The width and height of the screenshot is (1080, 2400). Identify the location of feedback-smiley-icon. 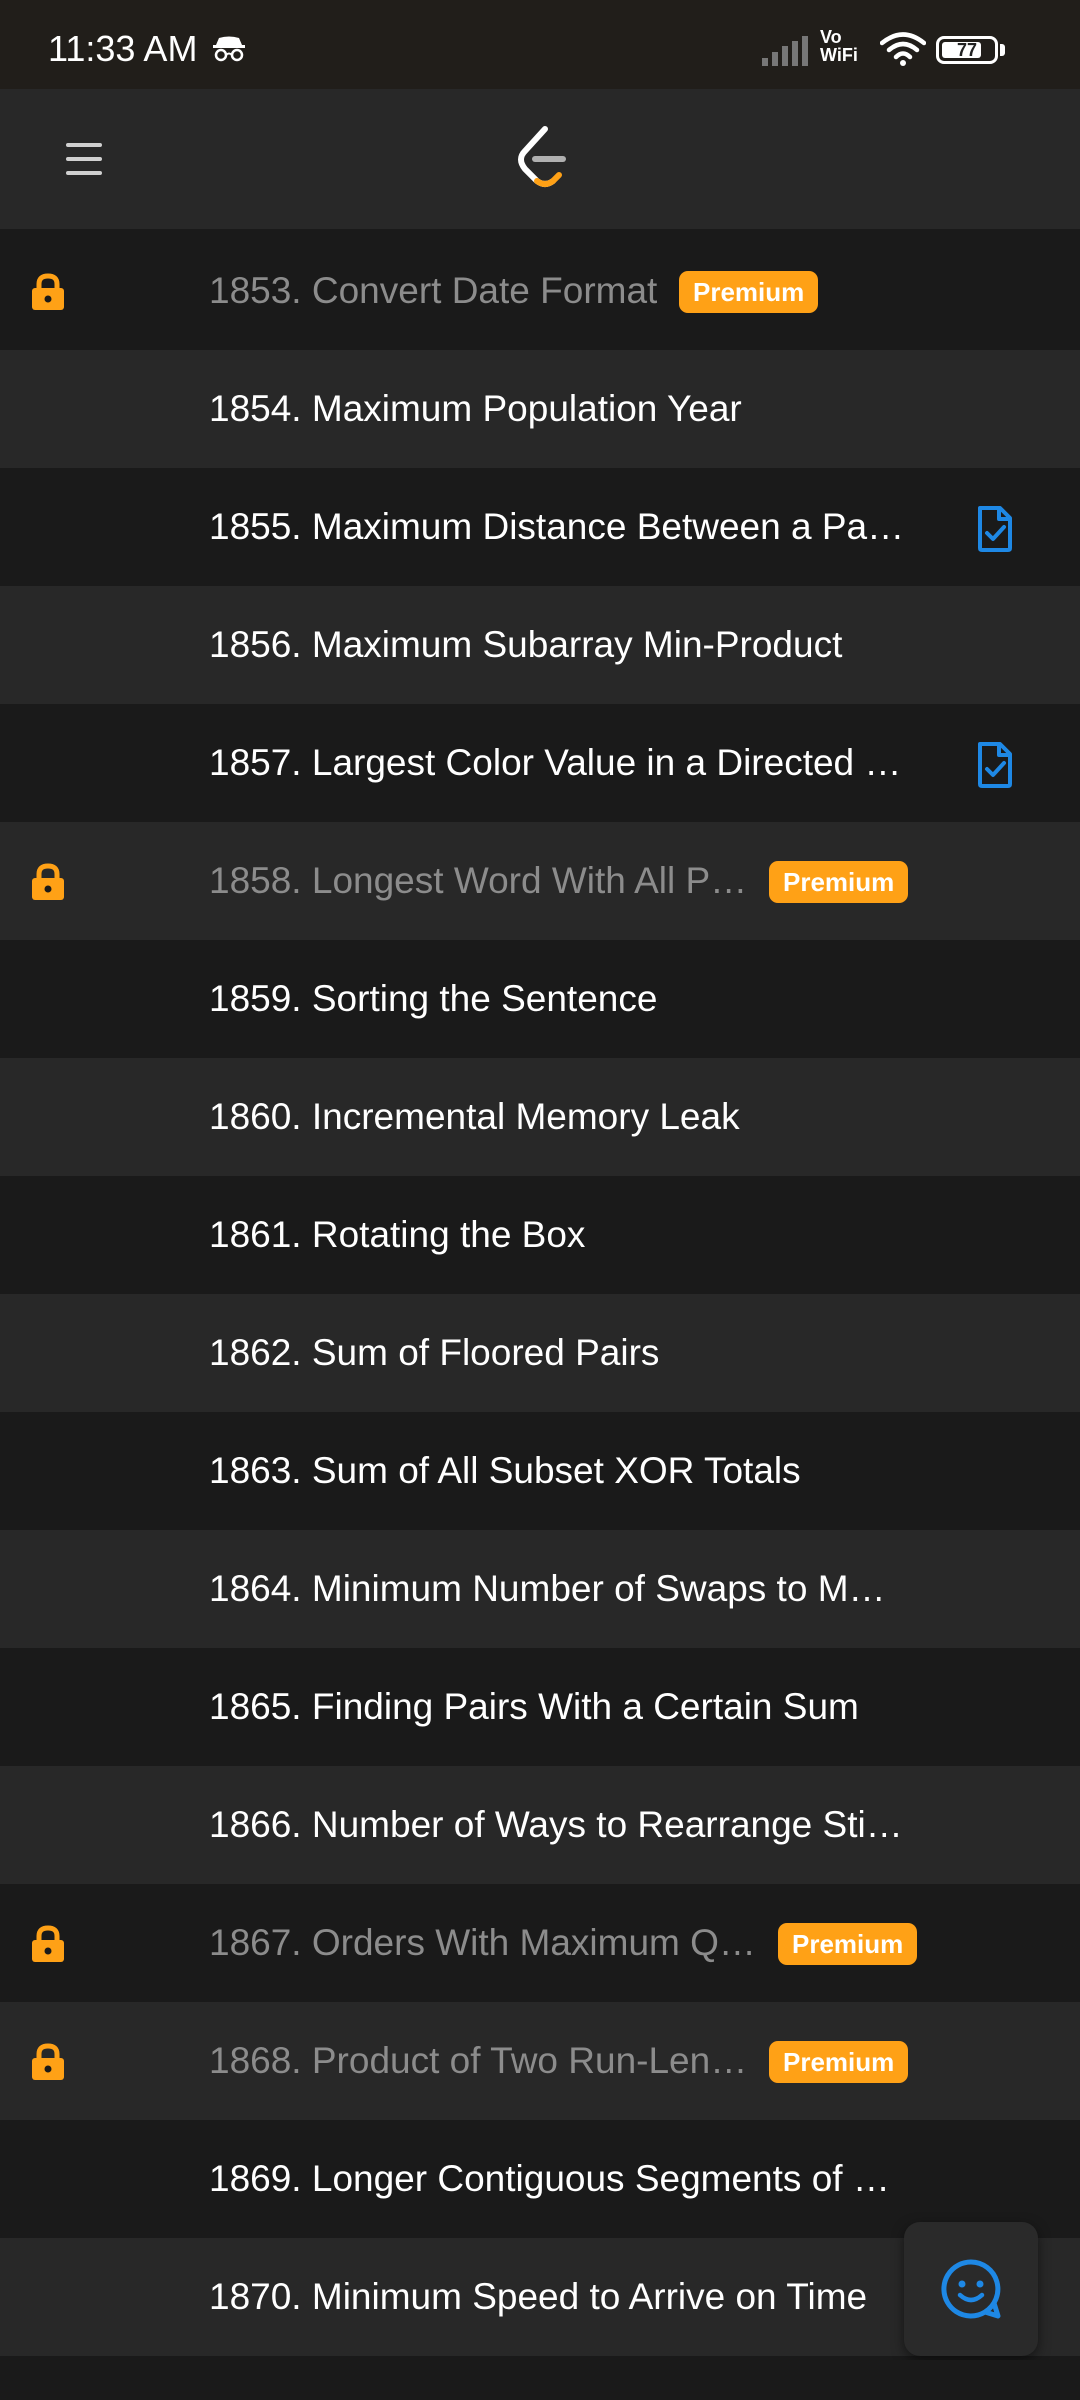
(971, 2289).